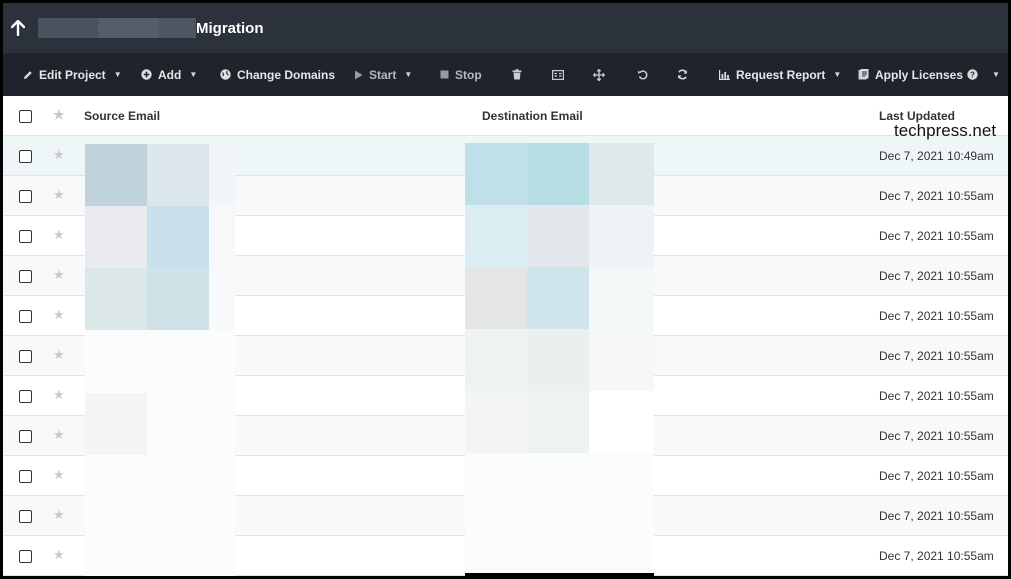  I want to click on column-header-destination-email: Destination Email, so click(532, 116).